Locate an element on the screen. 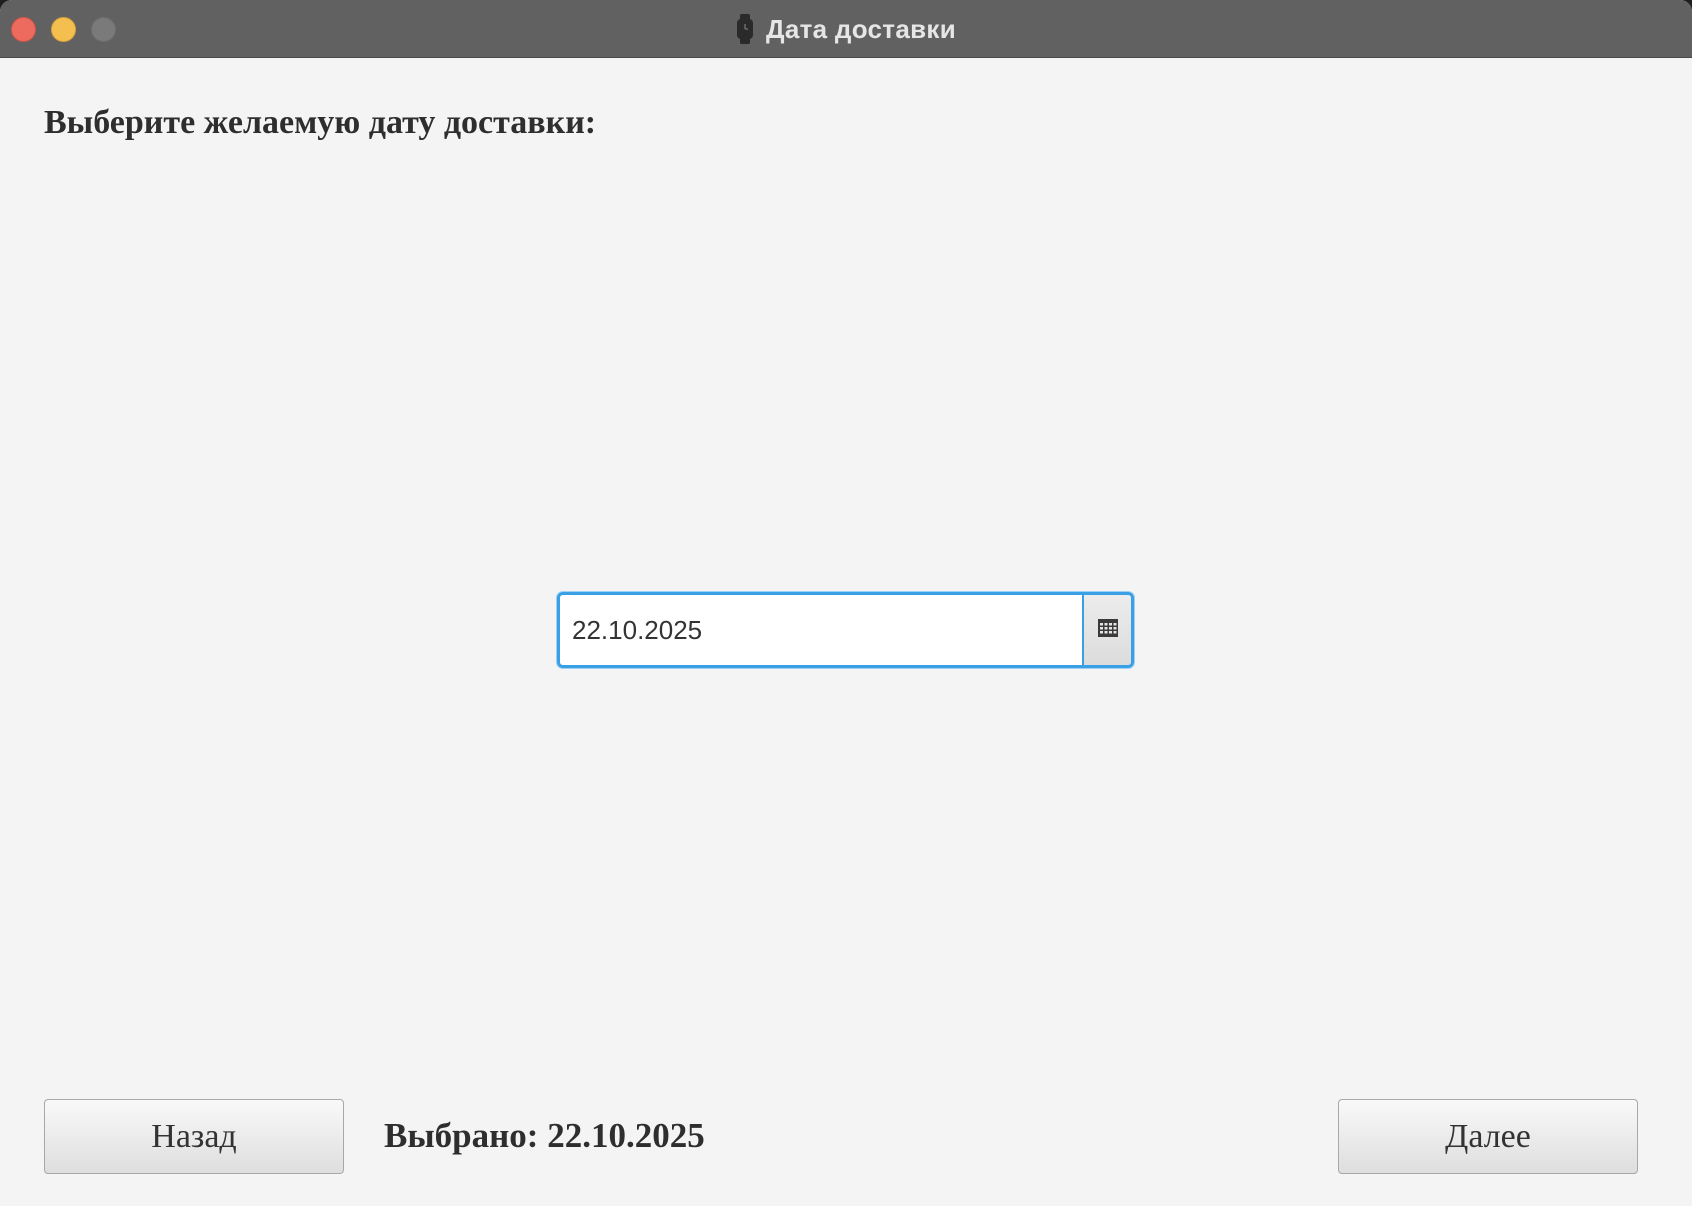 The width and height of the screenshot is (1692, 1206). window-title-group: Дата доставки is located at coordinates (846, 29).